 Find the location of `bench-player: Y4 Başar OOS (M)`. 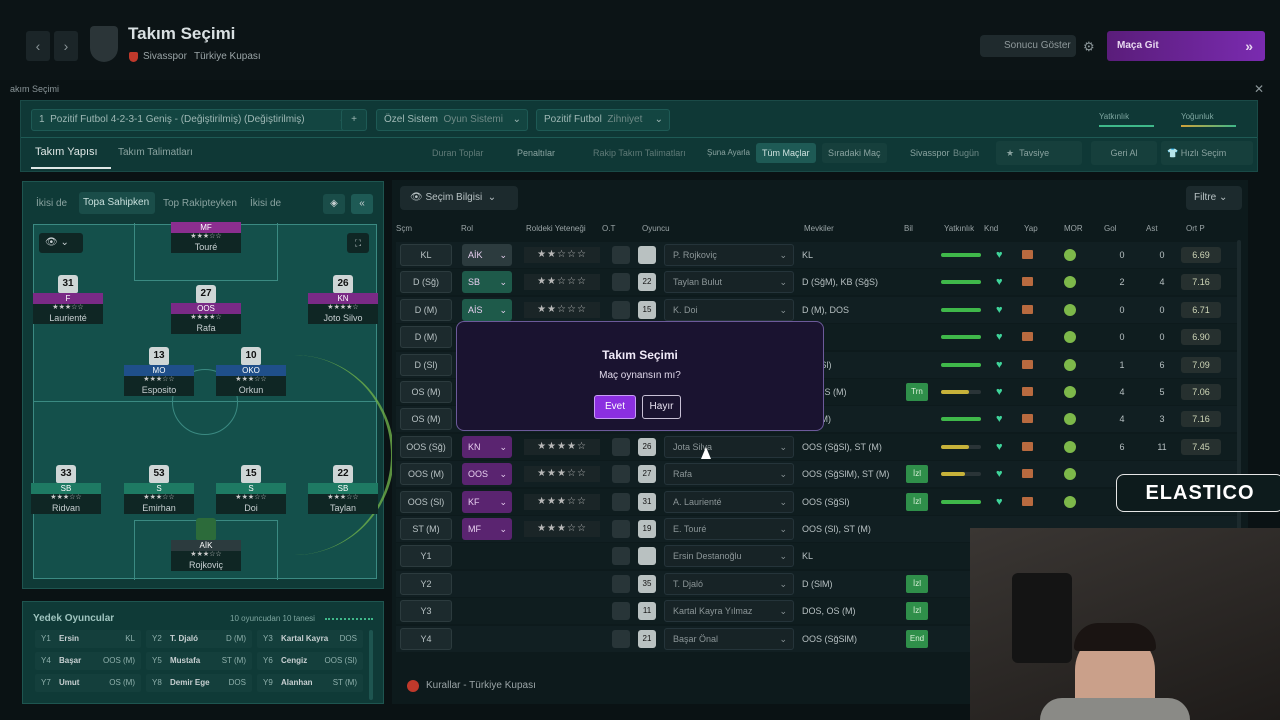

bench-player: Y4 Başar OOS (M) is located at coordinates (88, 661).